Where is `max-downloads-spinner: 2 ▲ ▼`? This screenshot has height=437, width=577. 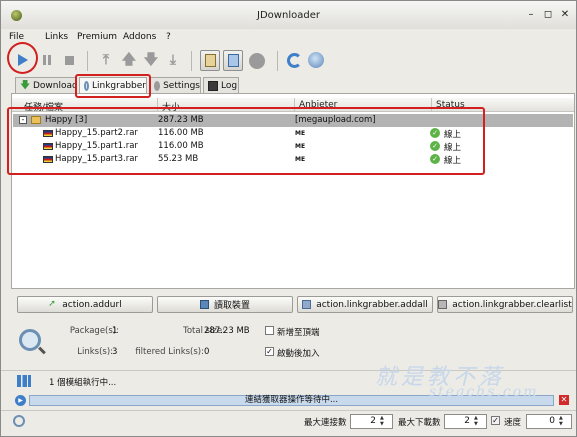 max-downloads-spinner: 2 ▲ ▼ is located at coordinates (465, 421).